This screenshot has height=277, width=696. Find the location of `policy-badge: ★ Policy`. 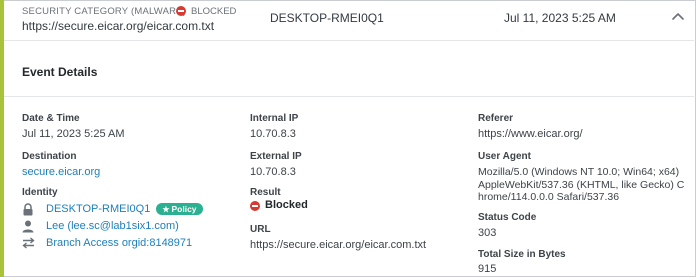

policy-badge: ★ Policy is located at coordinates (179, 209).